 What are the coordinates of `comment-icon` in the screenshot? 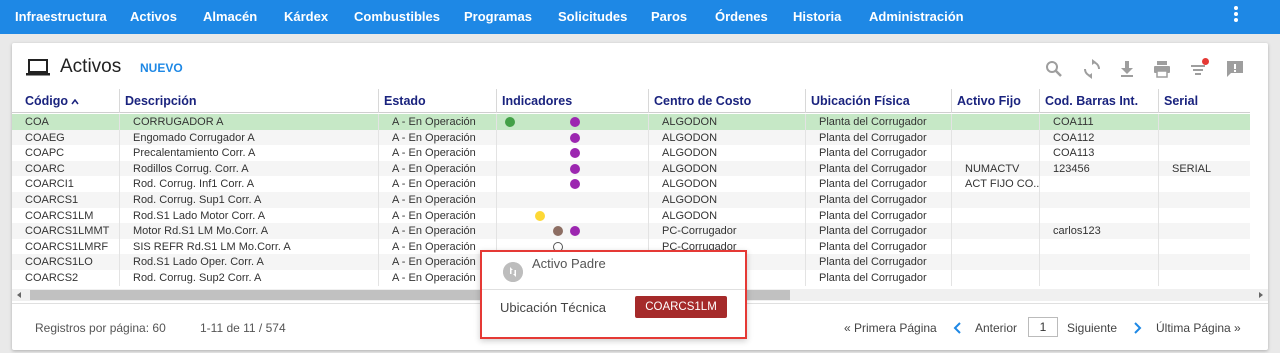 It's located at (1235, 69).